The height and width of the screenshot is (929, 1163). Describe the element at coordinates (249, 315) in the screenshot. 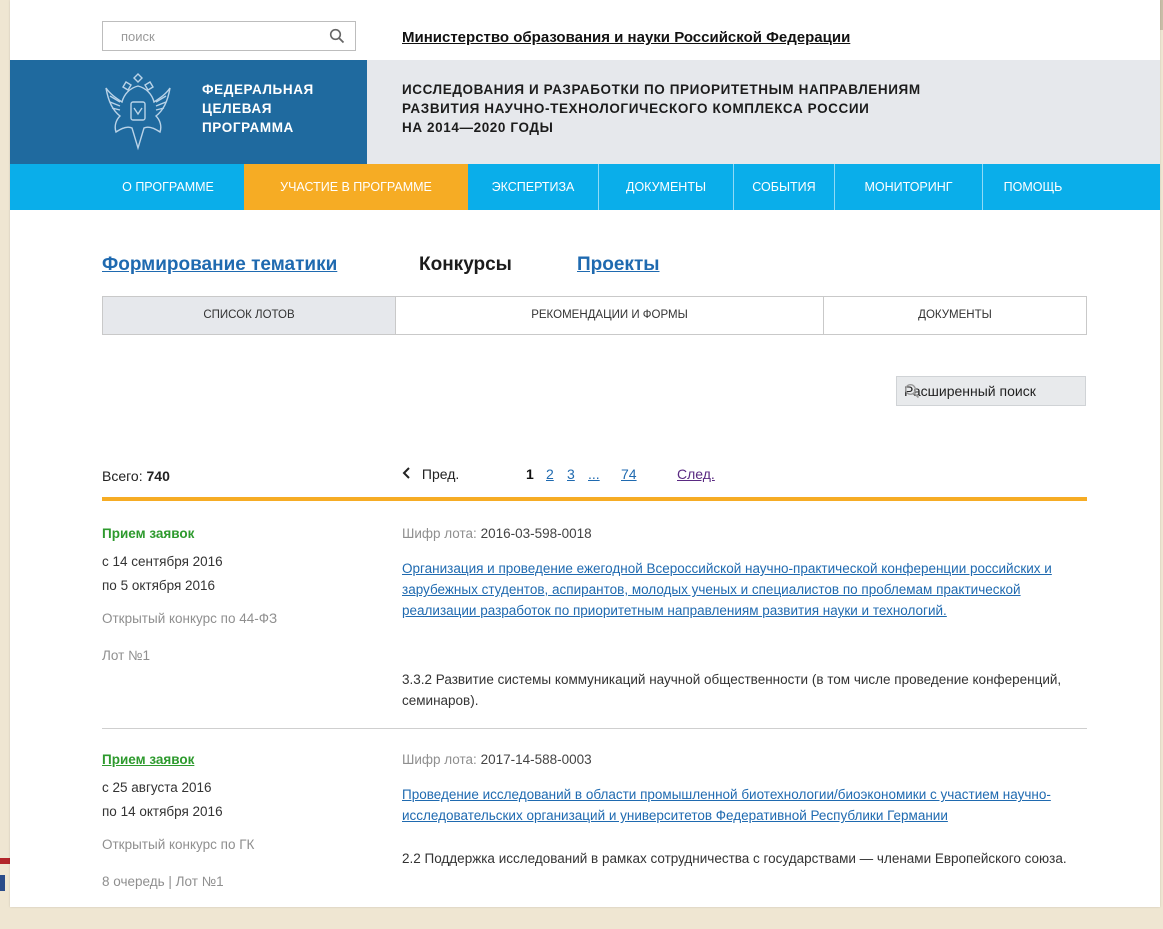

I see `subtab-lot-list: СПИСОК ЛОТОВ` at that location.